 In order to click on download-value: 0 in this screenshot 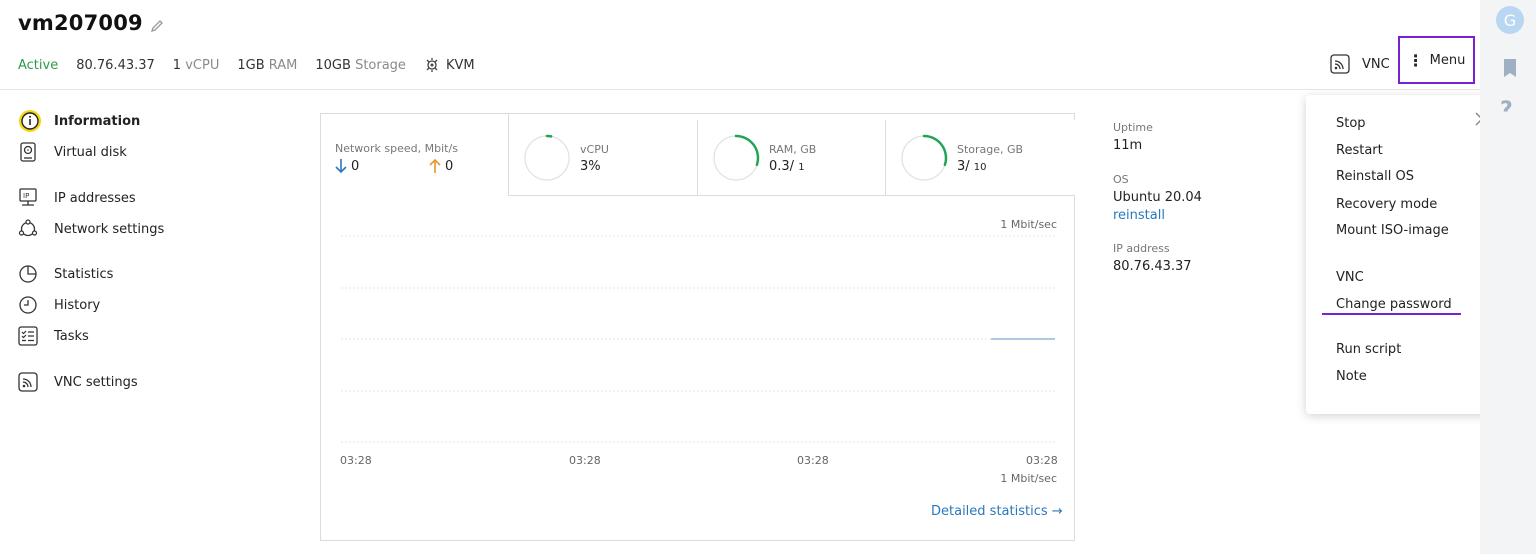, I will do `click(355, 166)`.